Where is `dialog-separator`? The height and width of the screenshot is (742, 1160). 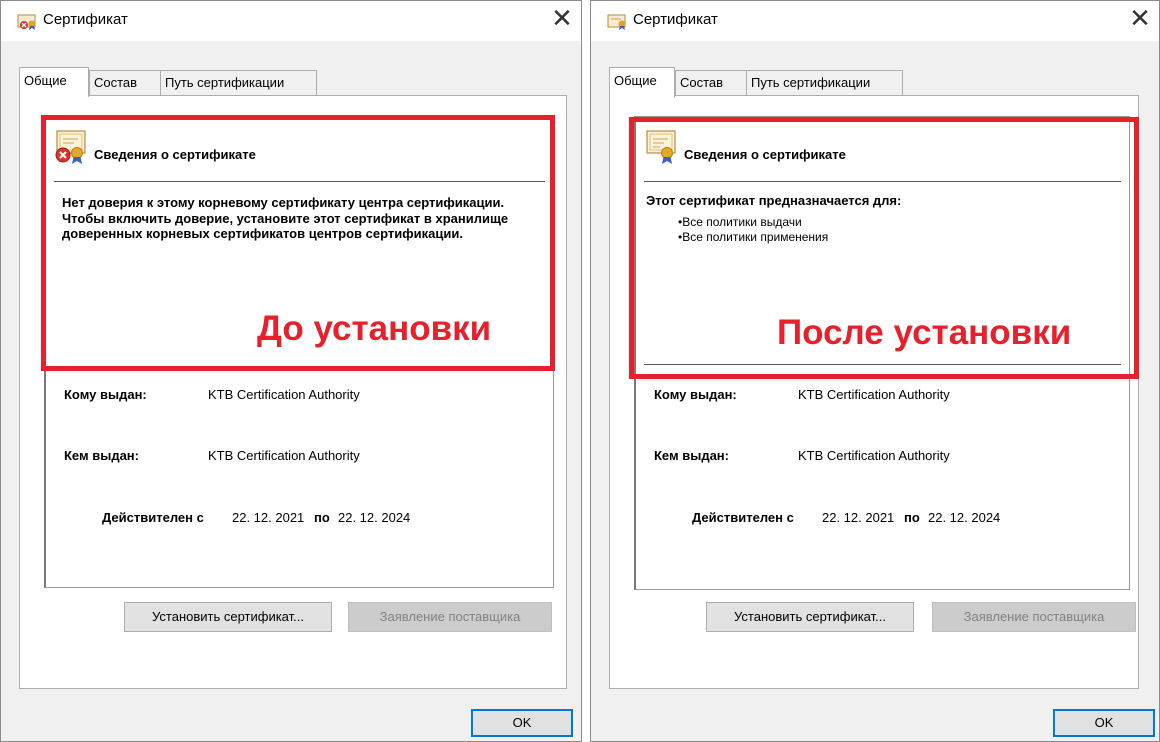 dialog-separator is located at coordinates (586, 371).